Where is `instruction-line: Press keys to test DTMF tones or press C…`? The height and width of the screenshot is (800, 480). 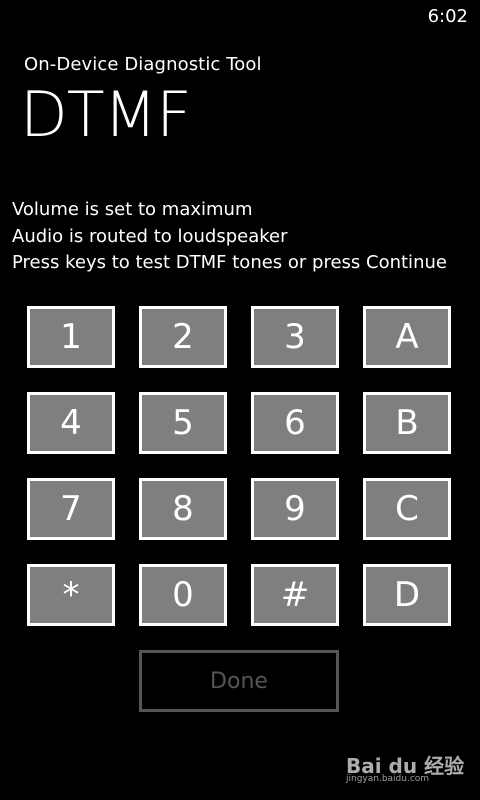
instruction-line: Press keys to test DTMF tones or press C… is located at coordinates (229, 262).